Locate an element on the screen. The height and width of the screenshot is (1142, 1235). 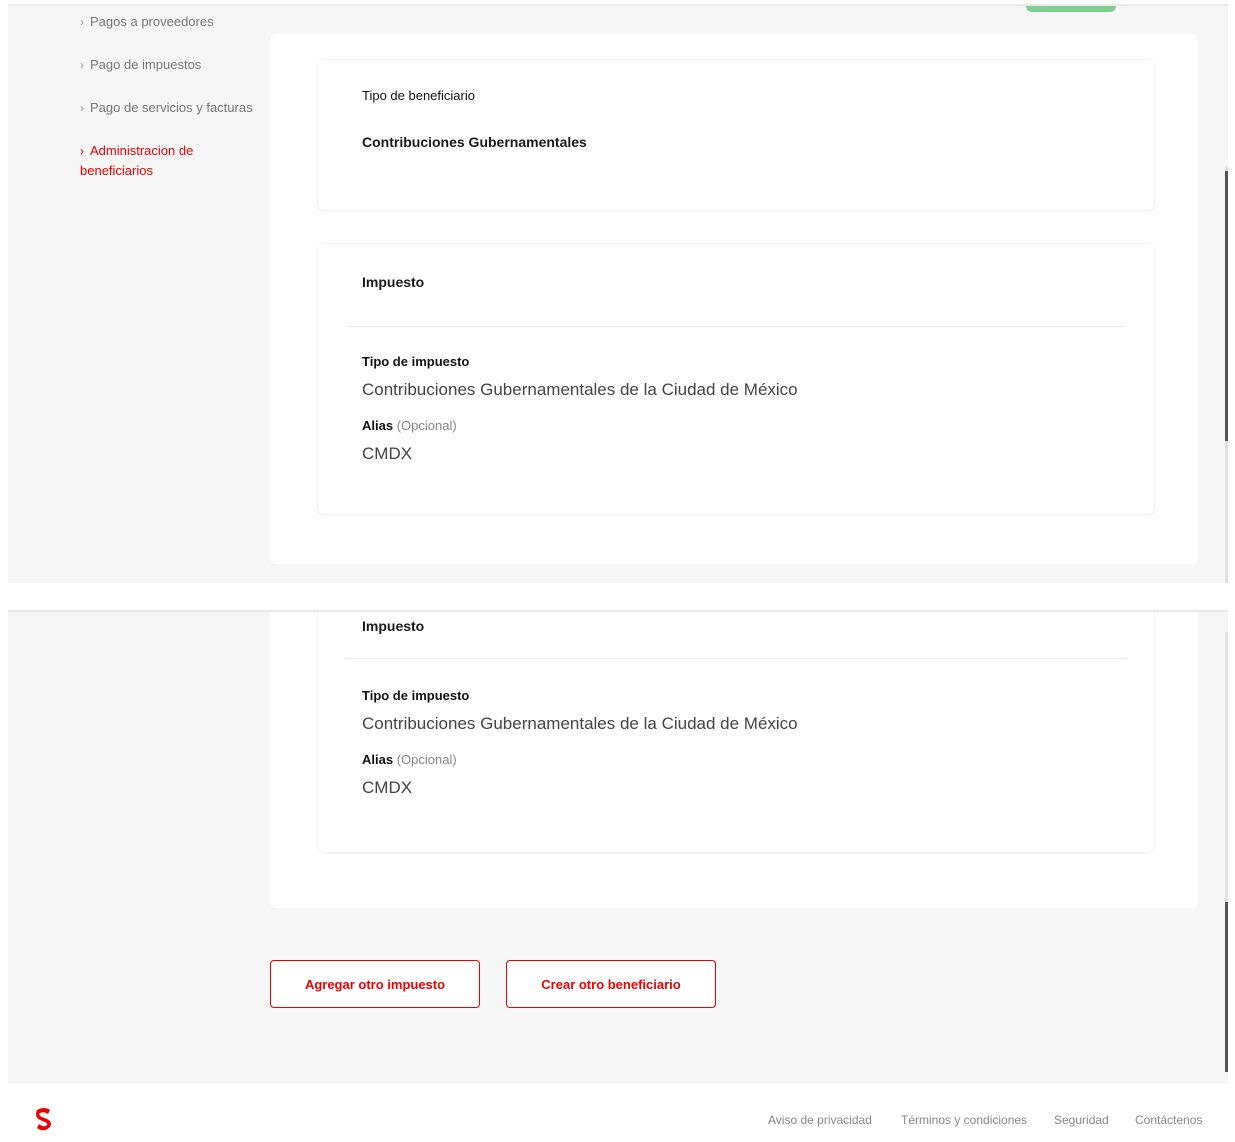
footer-link-security: Seguridad is located at coordinates (1081, 1120).